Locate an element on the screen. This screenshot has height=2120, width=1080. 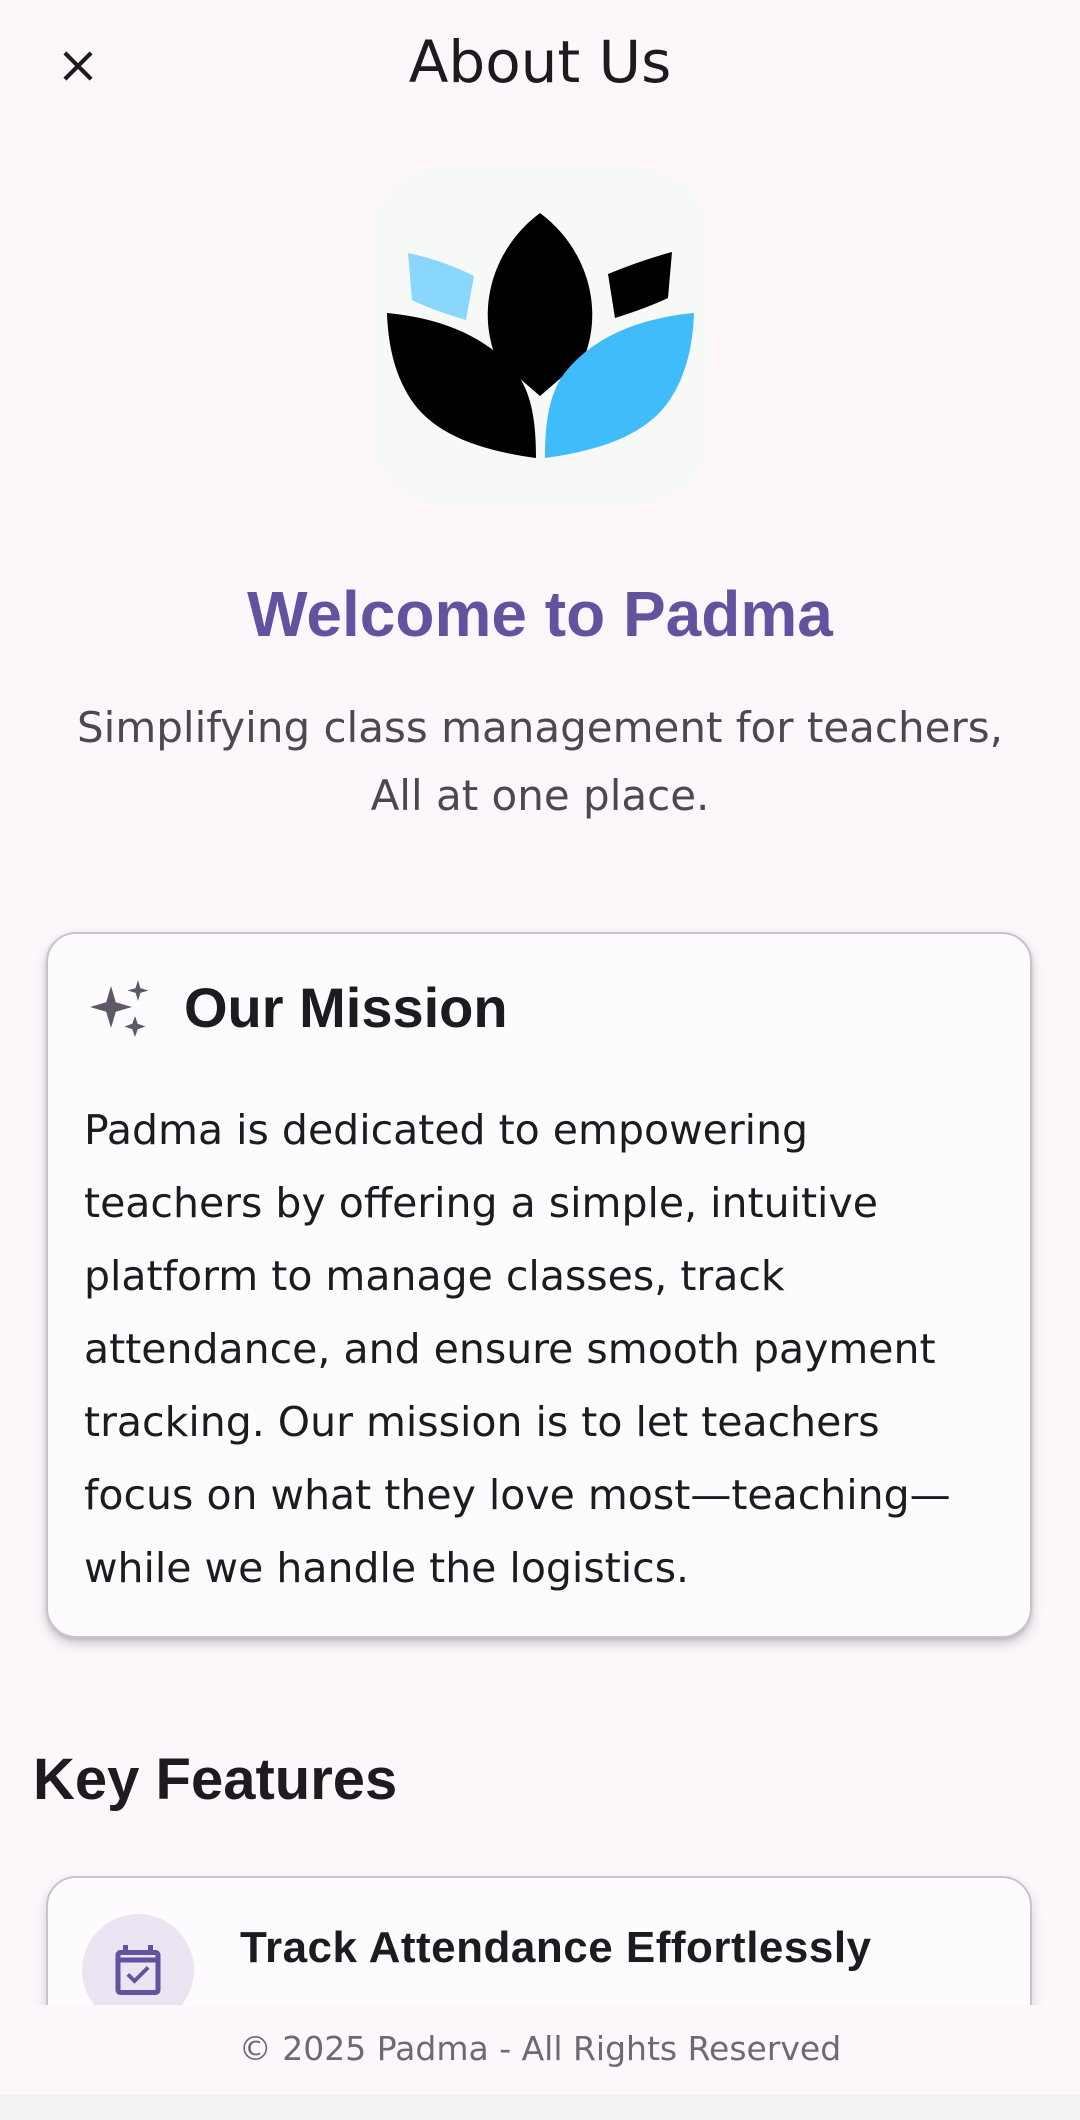
page-title: About Us is located at coordinates (540, 62).